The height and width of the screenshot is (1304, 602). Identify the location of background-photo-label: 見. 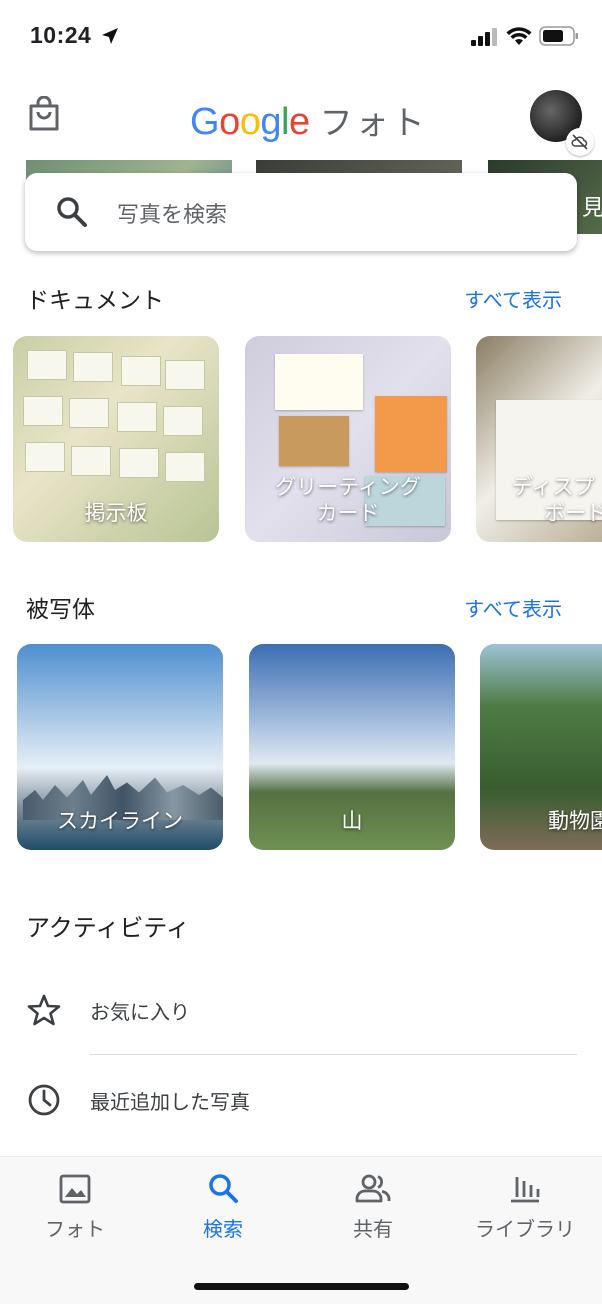
(592, 208).